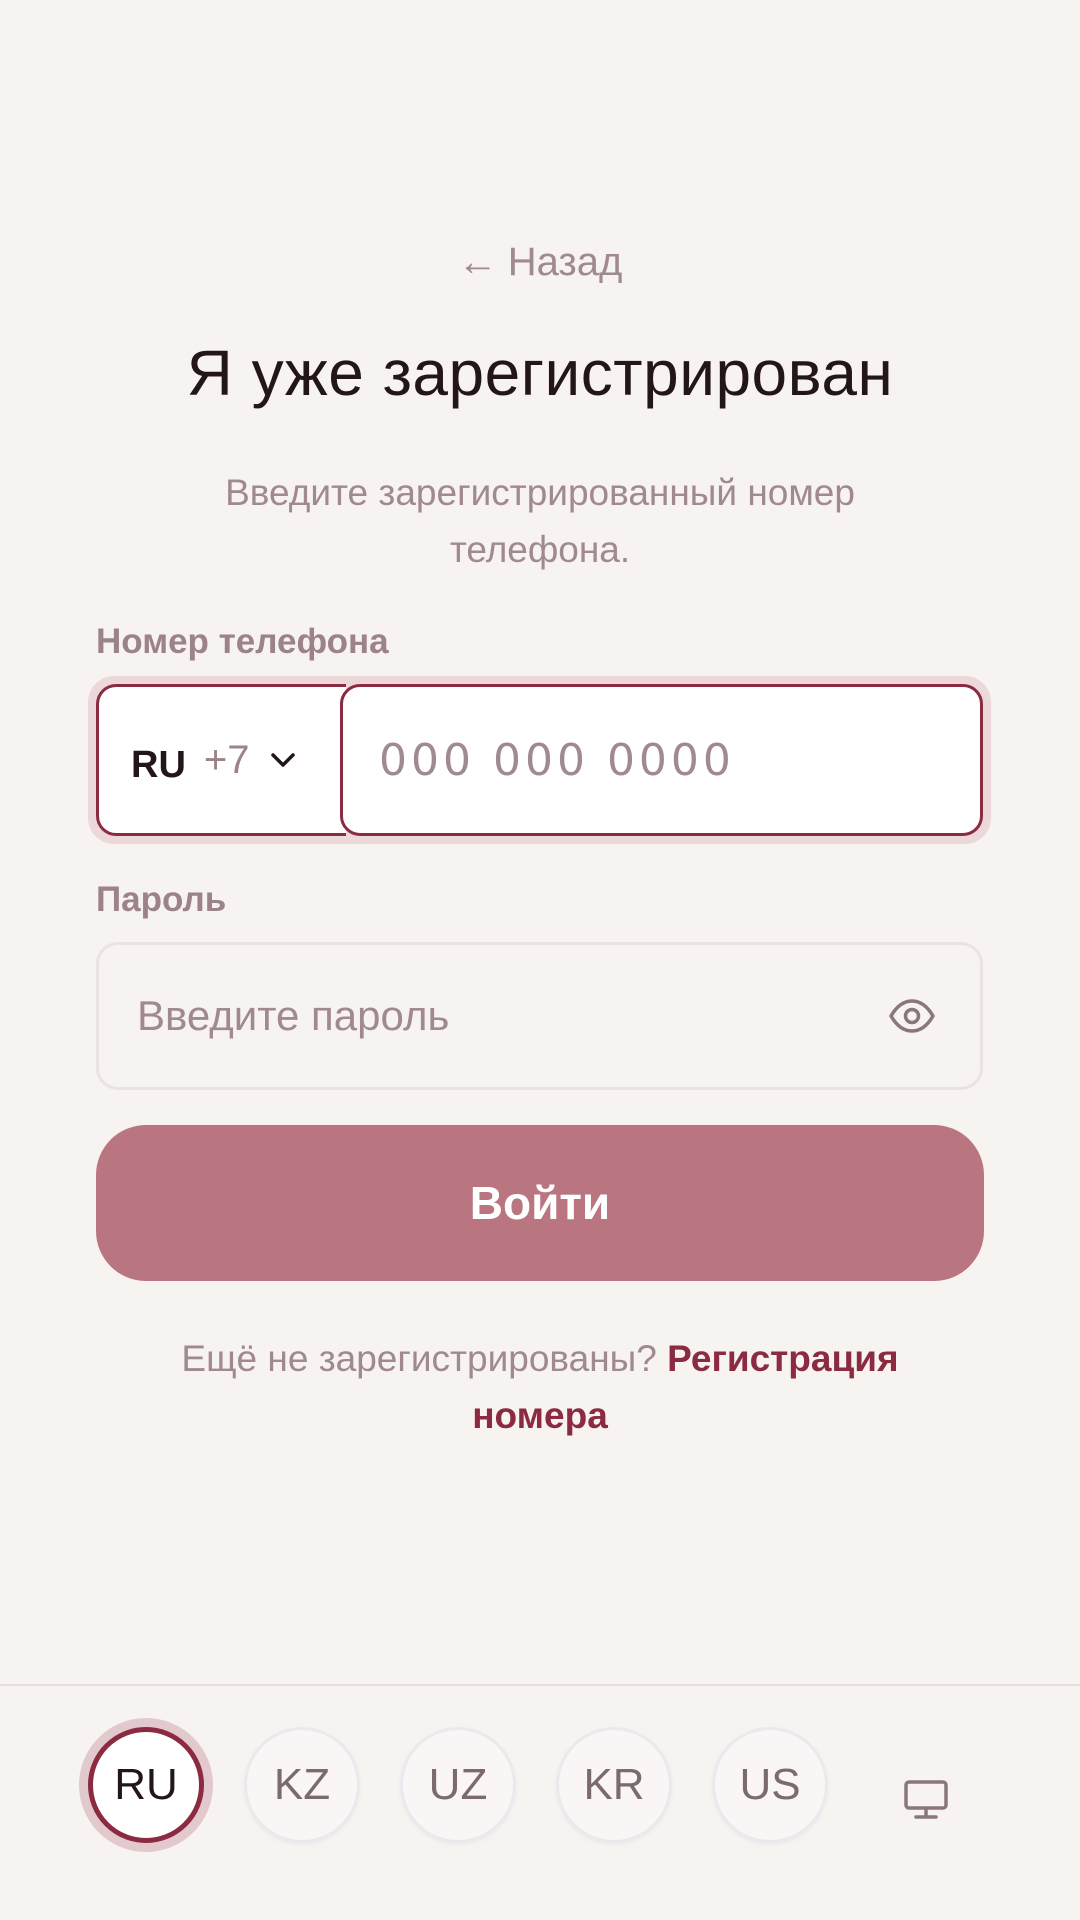  Describe the element at coordinates (912, 1016) in the screenshot. I see `eye-icon` at that location.